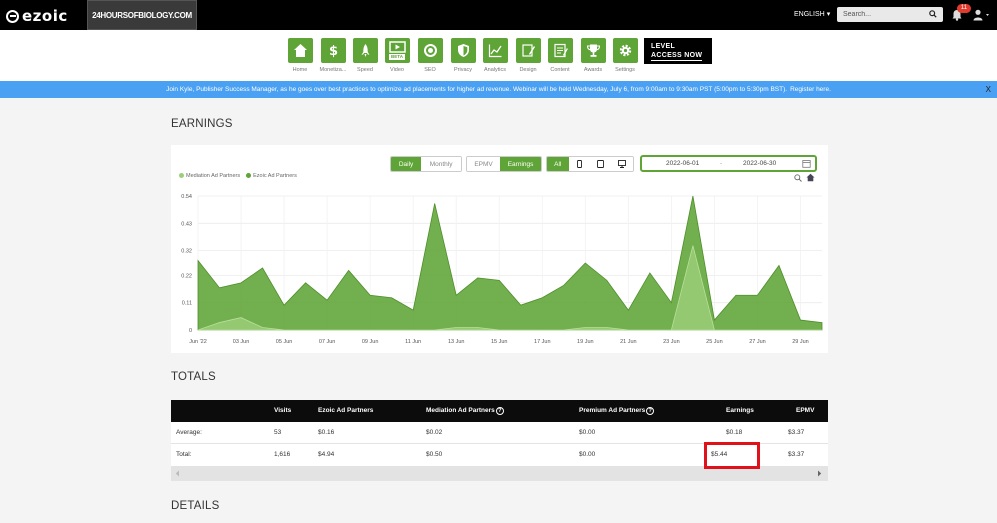  What do you see at coordinates (800, 342) in the screenshot?
I see `x-tick-label: 29 Jun` at bounding box center [800, 342].